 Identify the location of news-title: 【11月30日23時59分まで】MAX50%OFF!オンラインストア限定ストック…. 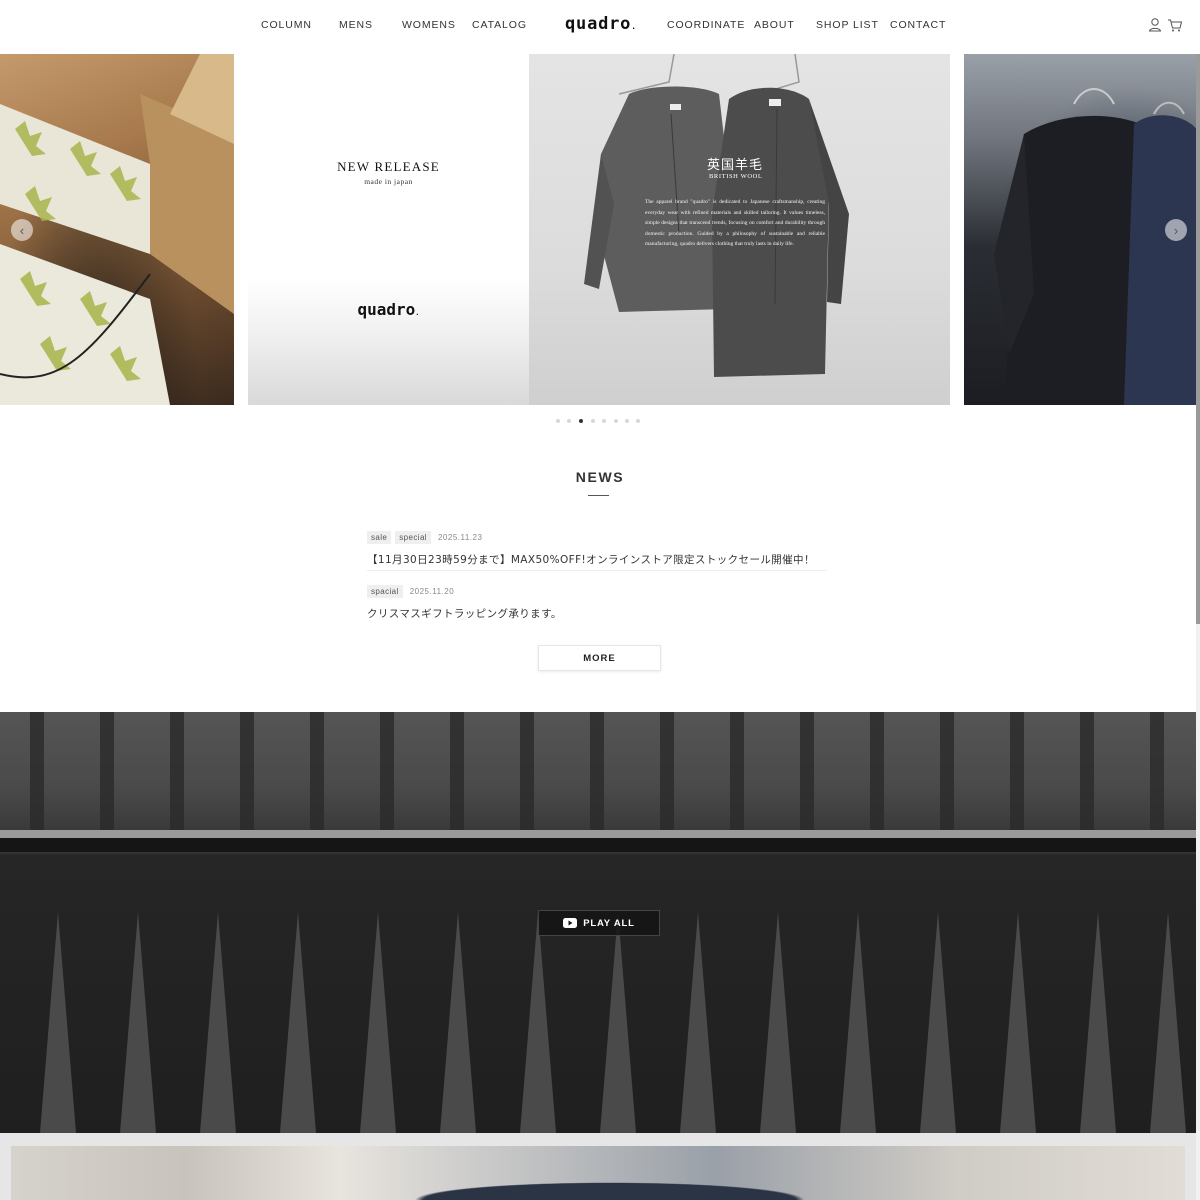
(597, 559).